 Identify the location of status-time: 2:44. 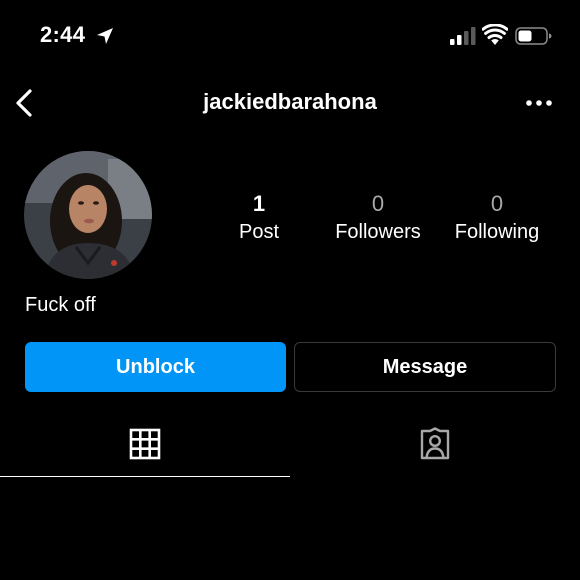
(63, 34).